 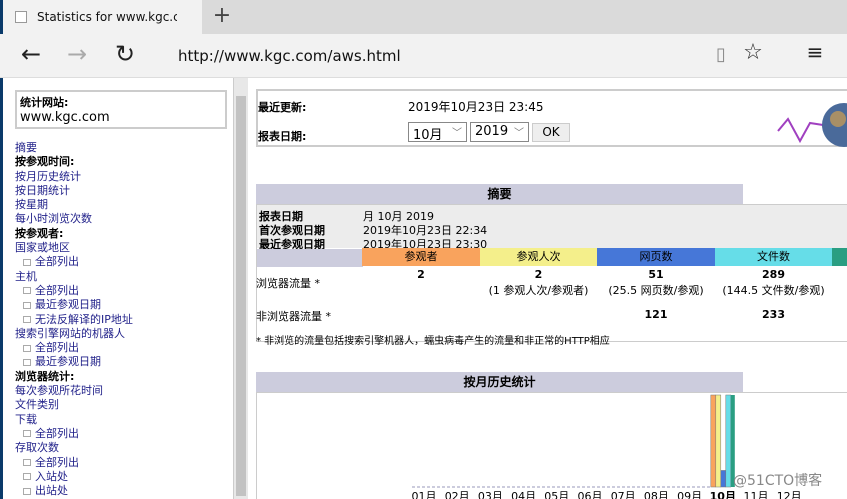 What do you see at coordinates (26, 276) in the screenshot?
I see `sidebar-item-label: 主机` at bounding box center [26, 276].